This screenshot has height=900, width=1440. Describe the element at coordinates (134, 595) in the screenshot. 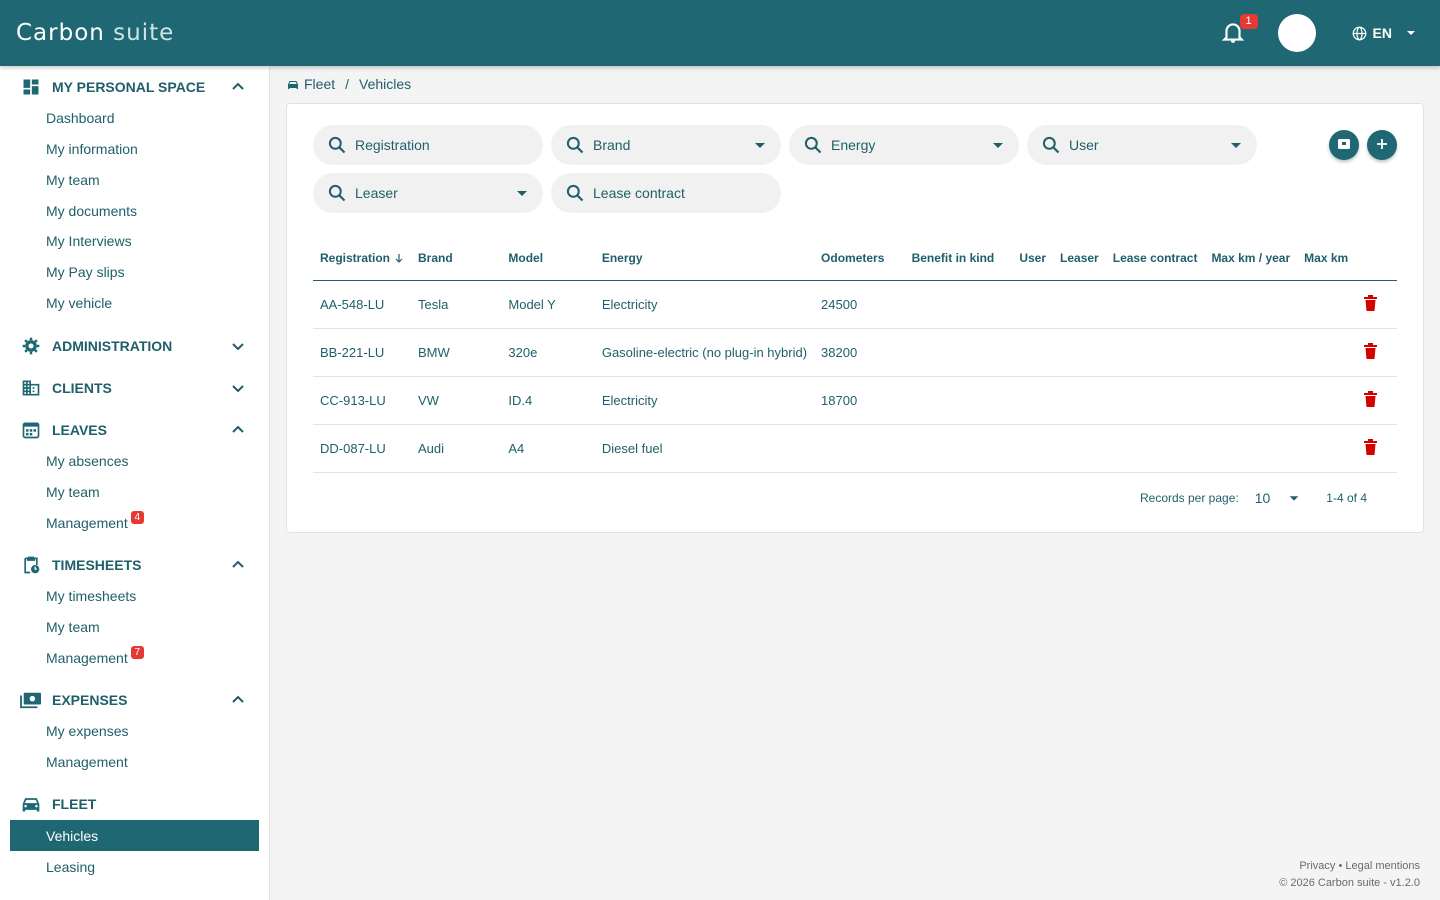

I see `sidebar-item-my-timesheets: My timesheets` at that location.